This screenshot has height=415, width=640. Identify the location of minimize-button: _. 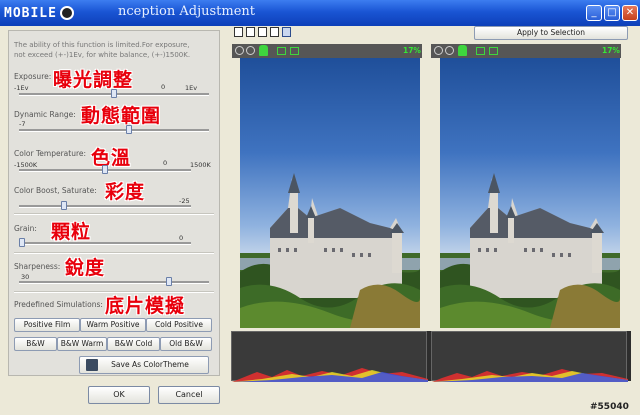
(594, 13).